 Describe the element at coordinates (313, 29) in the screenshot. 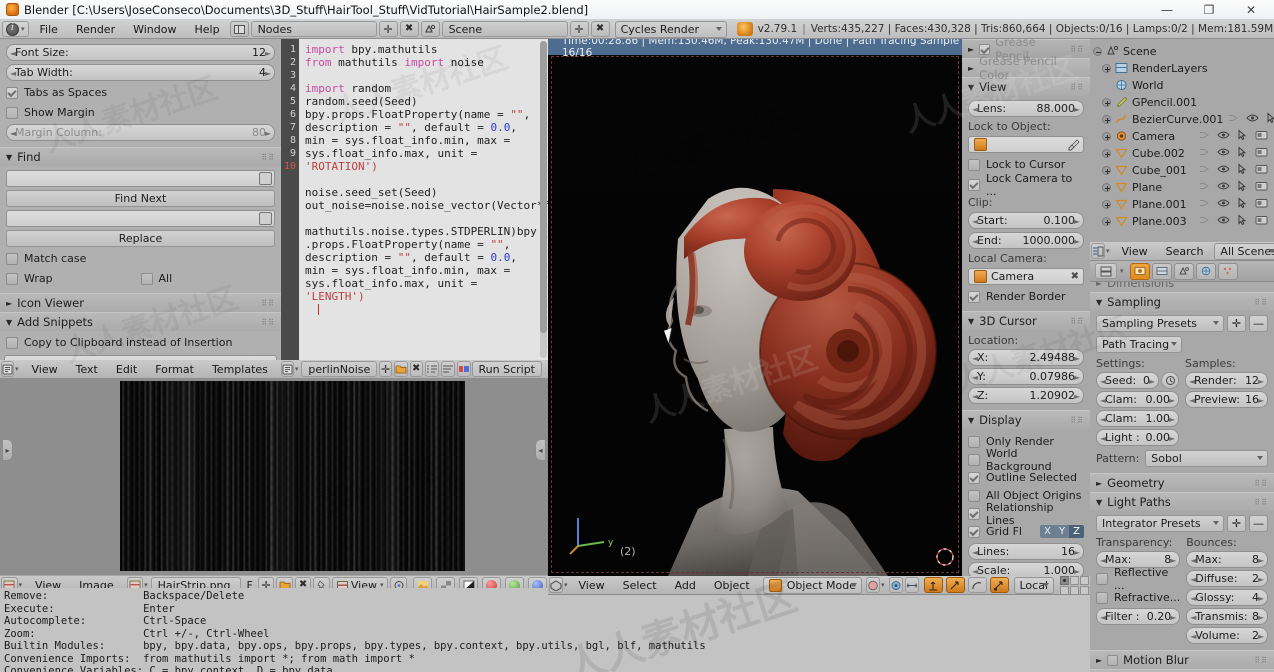

I see `screen-layout-field: Nodes` at that location.